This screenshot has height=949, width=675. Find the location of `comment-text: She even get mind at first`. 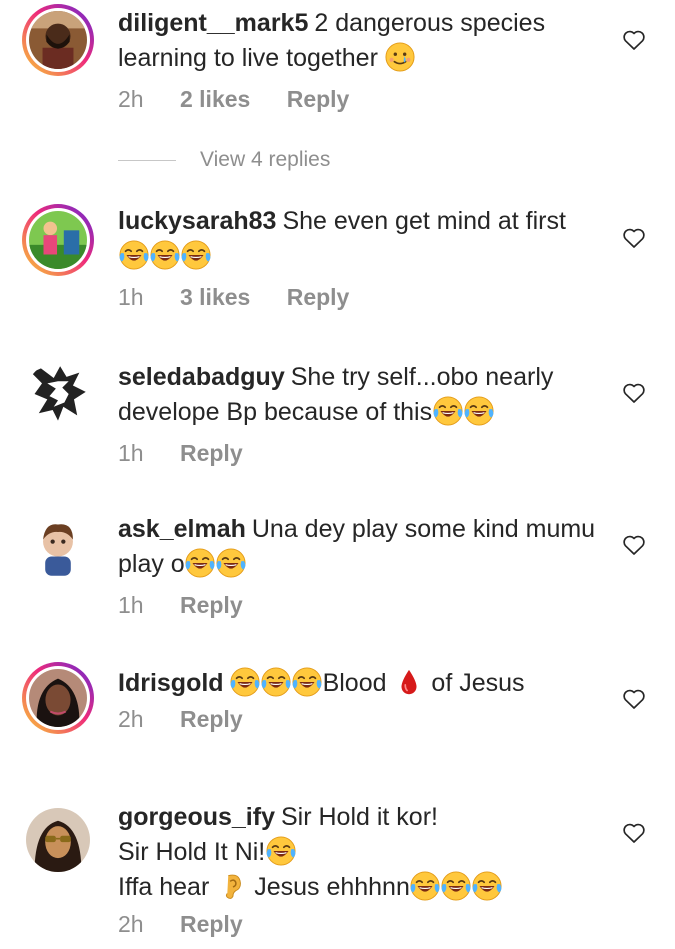

comment-text: She even get mind at first is located at coordinates (424, 221).